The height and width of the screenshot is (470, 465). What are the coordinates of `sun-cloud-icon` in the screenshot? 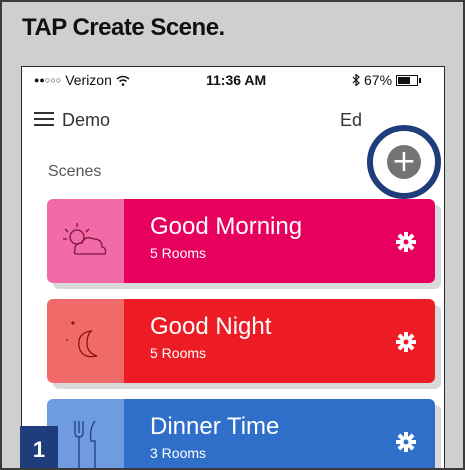 It's located at (85, 239).